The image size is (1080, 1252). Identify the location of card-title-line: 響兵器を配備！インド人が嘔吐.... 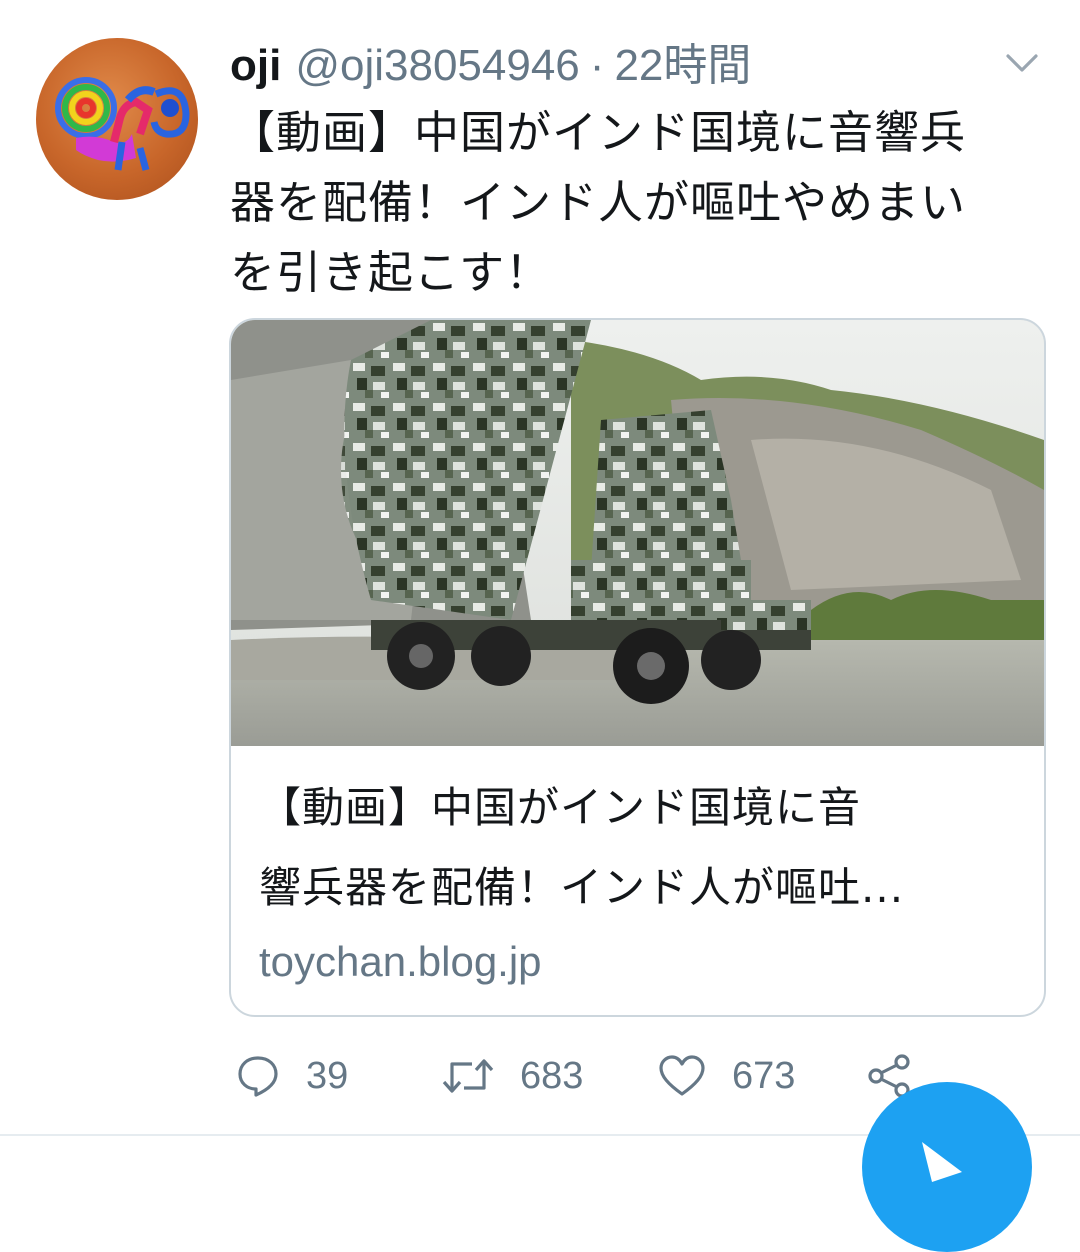
(582, 887).